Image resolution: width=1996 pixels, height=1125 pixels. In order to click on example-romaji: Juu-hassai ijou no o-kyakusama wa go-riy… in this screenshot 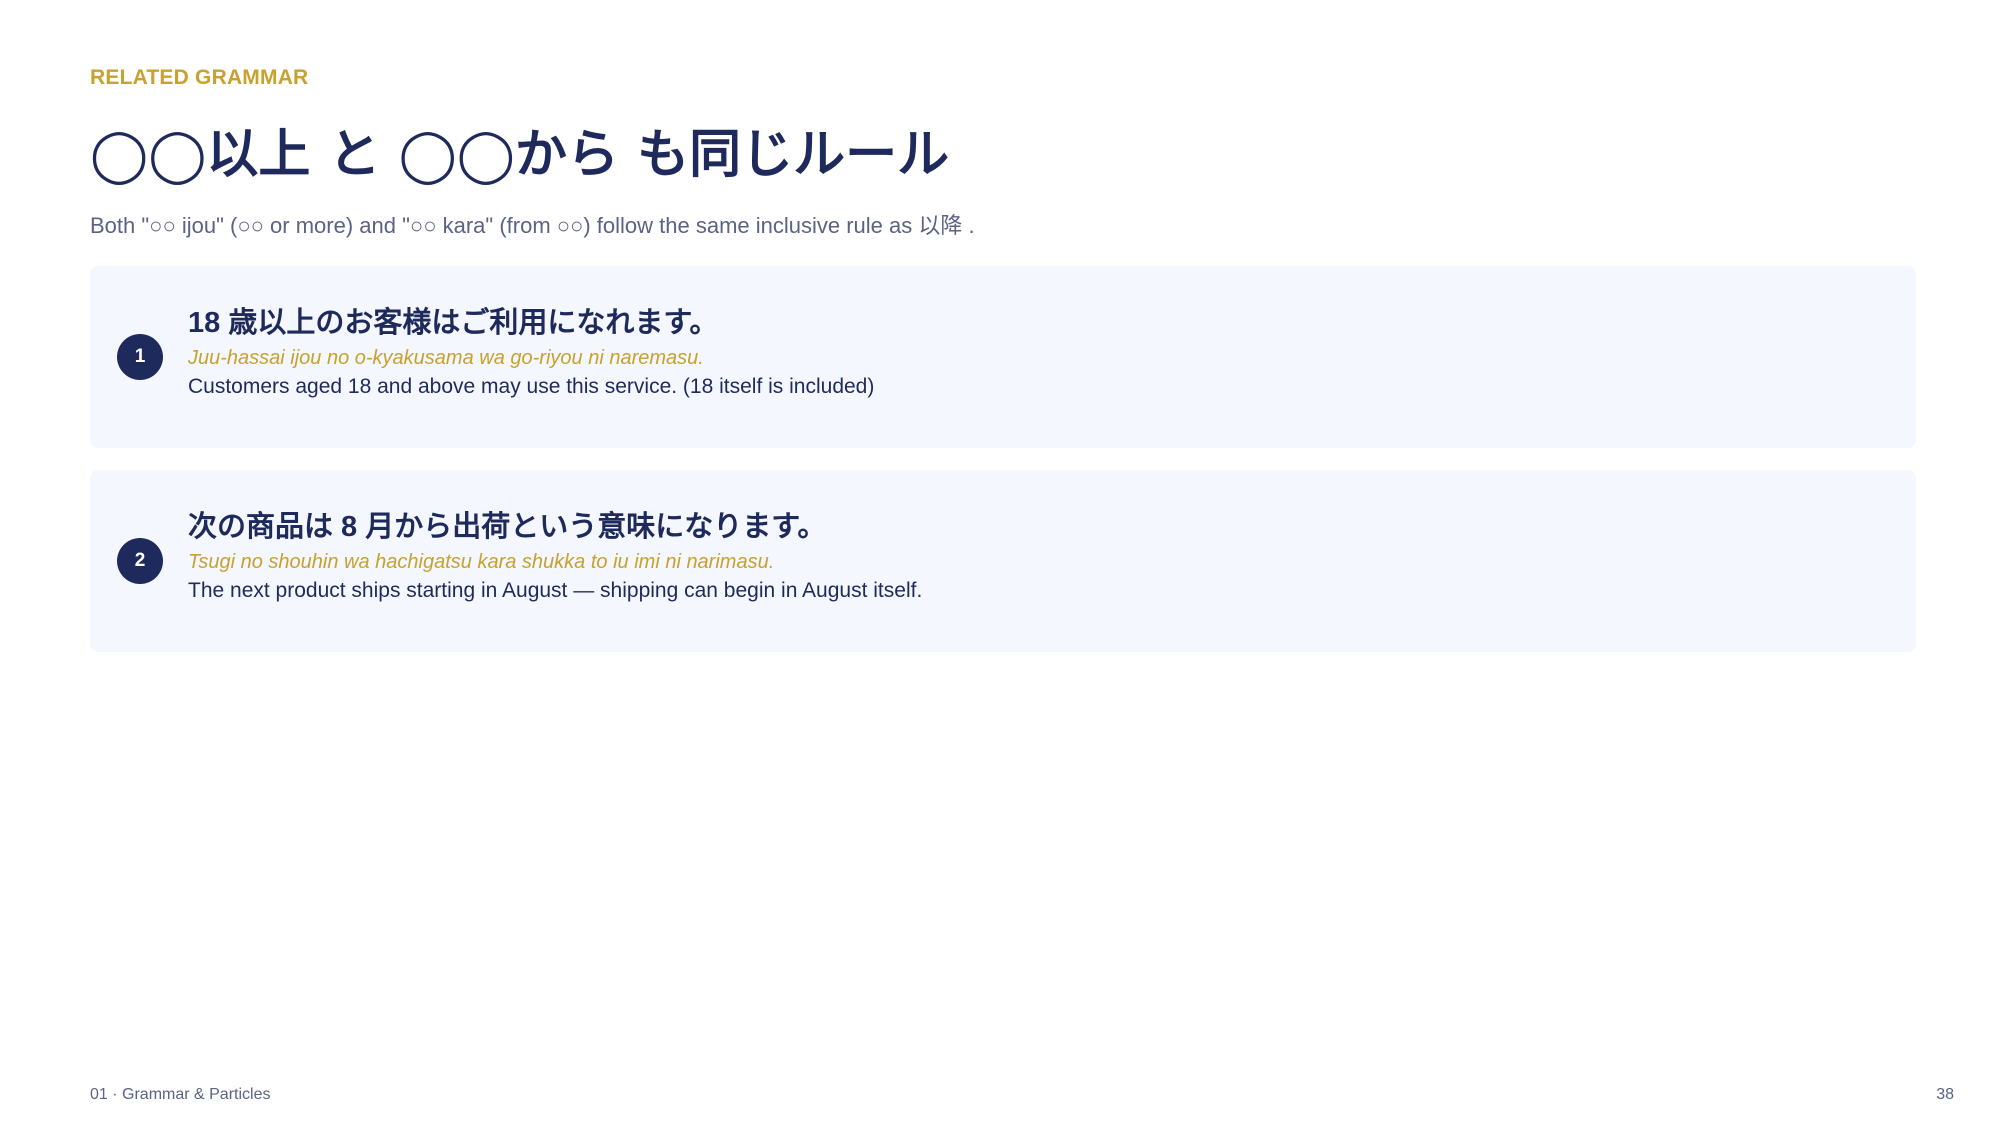, I will do `click(446, 358)`.